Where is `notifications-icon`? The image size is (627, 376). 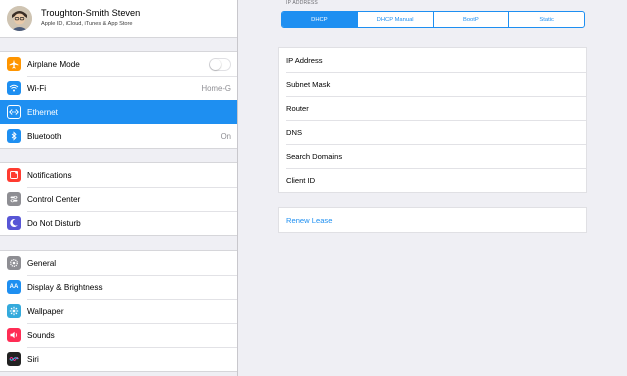 notifications-icon is located at coordinates (14, 175).